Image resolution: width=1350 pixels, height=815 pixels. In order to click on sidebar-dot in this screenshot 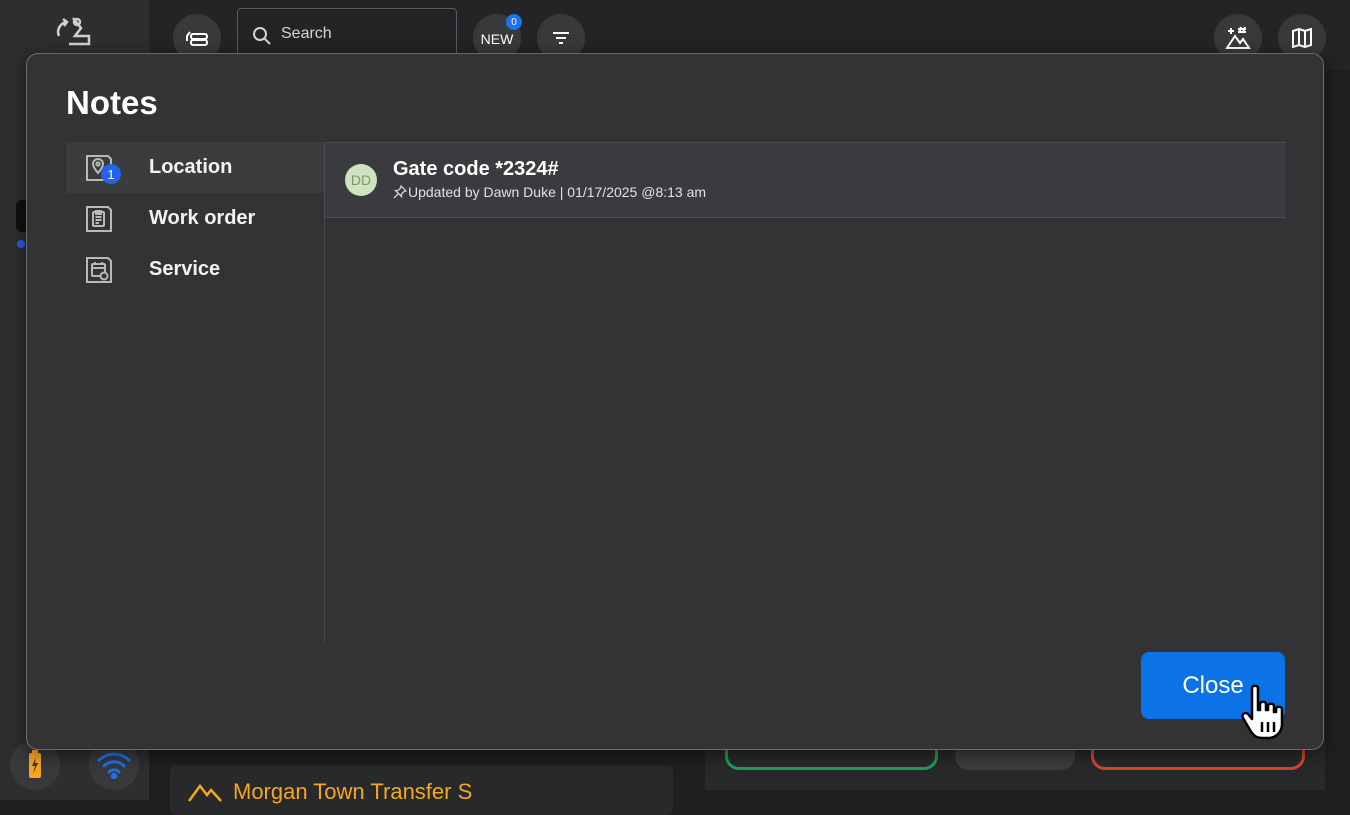, I will do `click(21, 244)`.